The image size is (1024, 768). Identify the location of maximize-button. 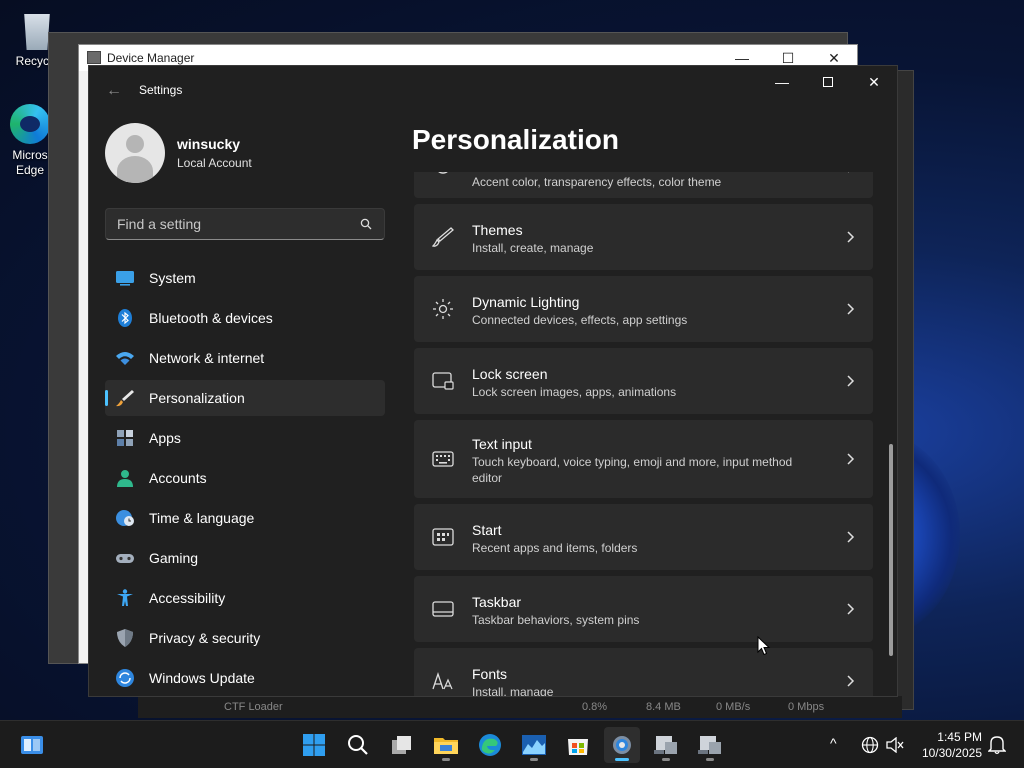
(828, 82).